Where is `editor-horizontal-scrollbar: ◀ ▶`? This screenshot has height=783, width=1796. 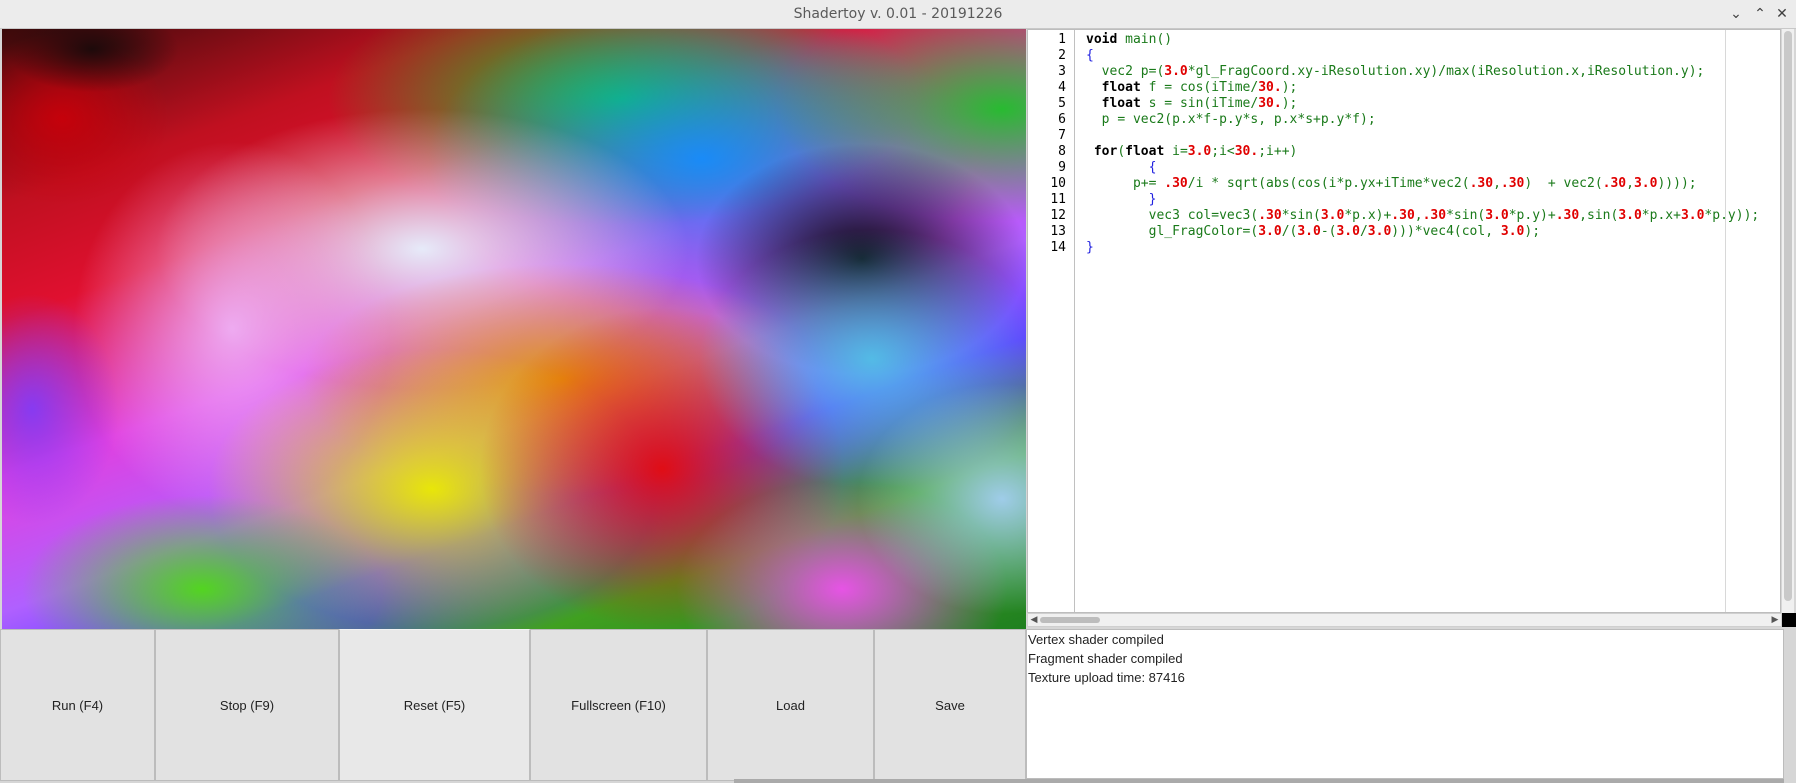
editor-horizontal-scrollbar: ◀ ▶ is located at coordinates (1404, 620).